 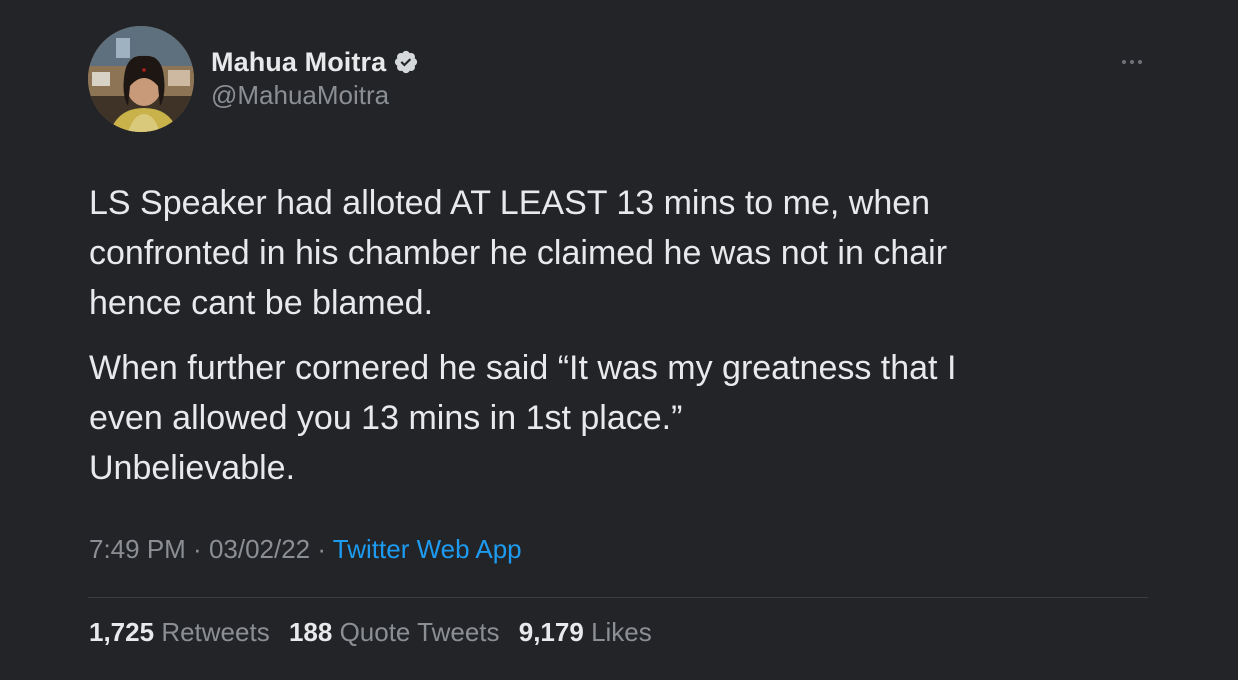 What do you see at coordinates (618, 597) in the screenshot?
I see `divider` at bounding box center [618, 597].